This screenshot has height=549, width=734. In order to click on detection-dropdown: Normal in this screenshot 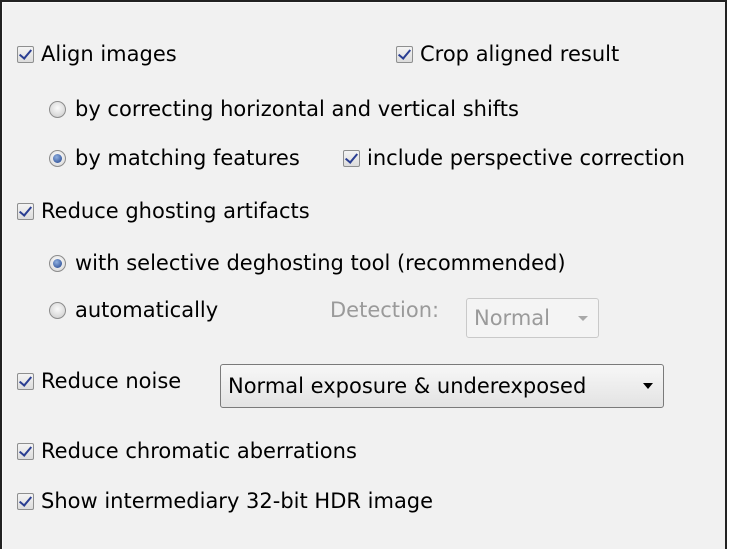, I will do `click(532, 318)`.